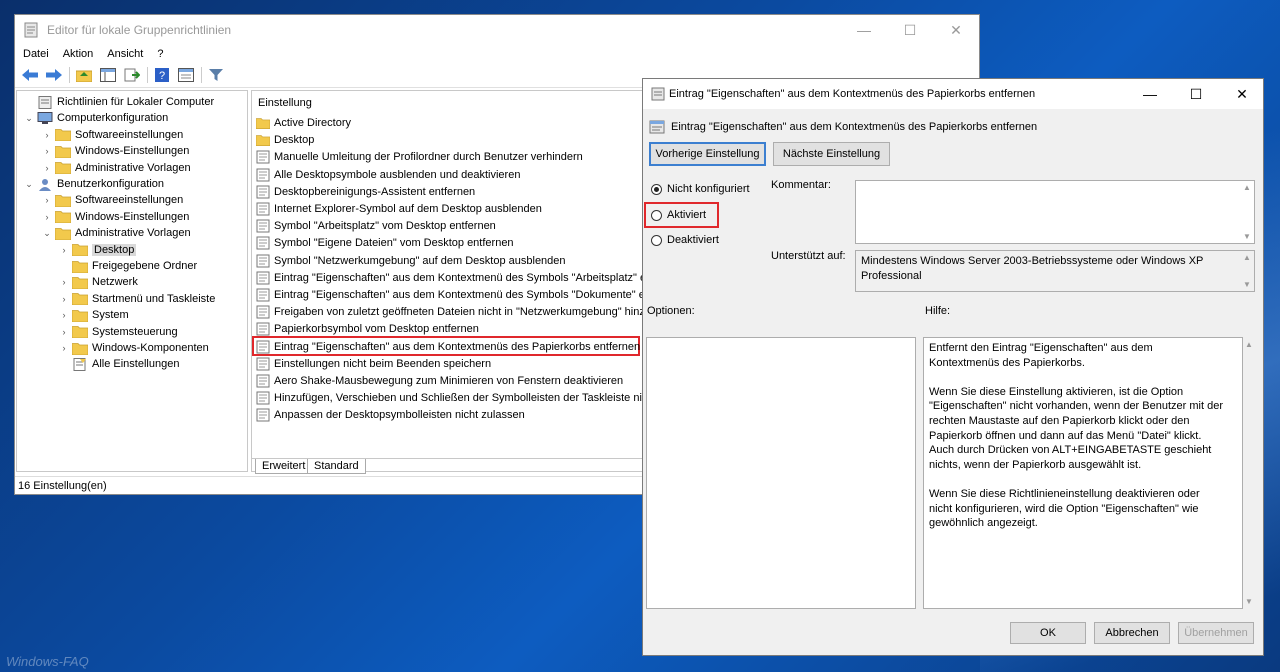 The height and width of the screenshot is (672, 1280). I want to click on comment-textarea: ▲ ▼, so click(1055, 212).